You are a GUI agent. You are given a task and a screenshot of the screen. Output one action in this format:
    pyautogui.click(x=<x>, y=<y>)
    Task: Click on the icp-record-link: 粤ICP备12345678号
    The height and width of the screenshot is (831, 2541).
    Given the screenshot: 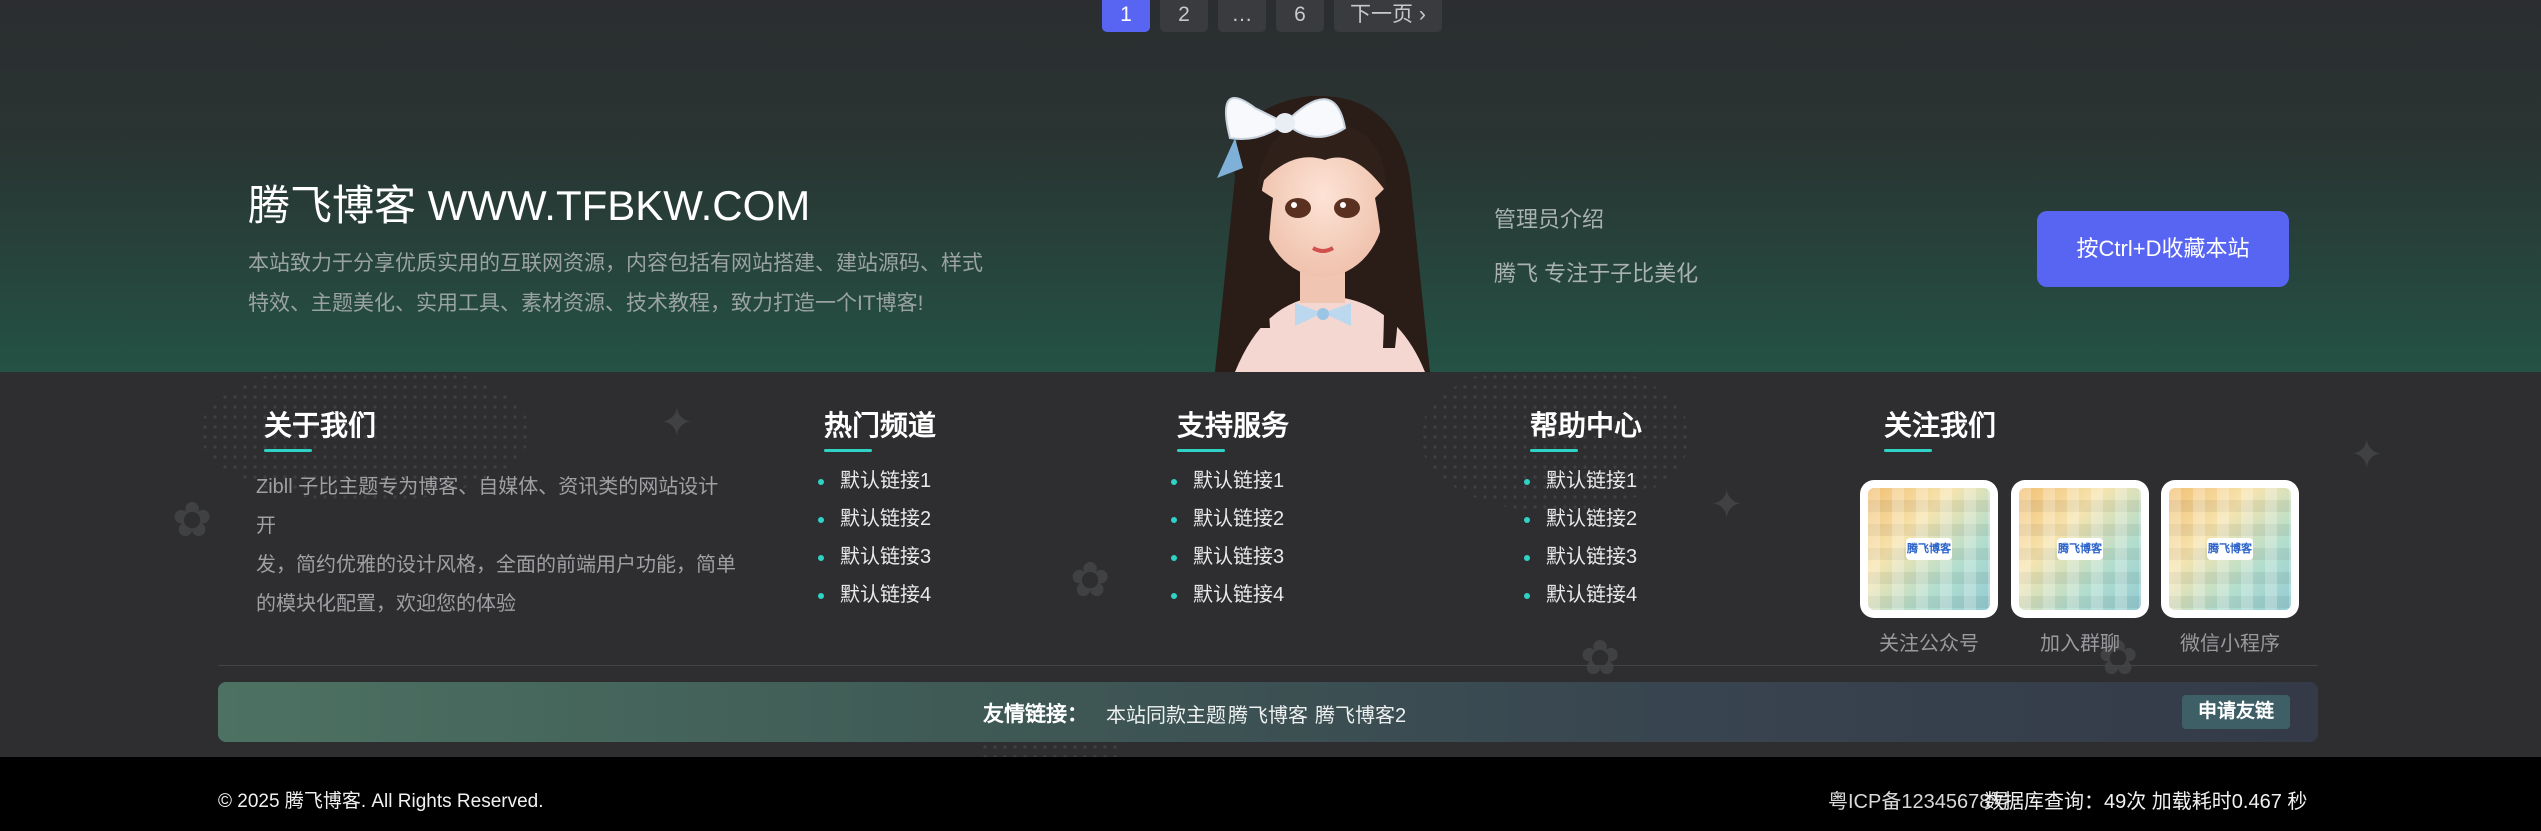 What is the action you would take?
    pyautogui.click(x=1919, y=799)
    